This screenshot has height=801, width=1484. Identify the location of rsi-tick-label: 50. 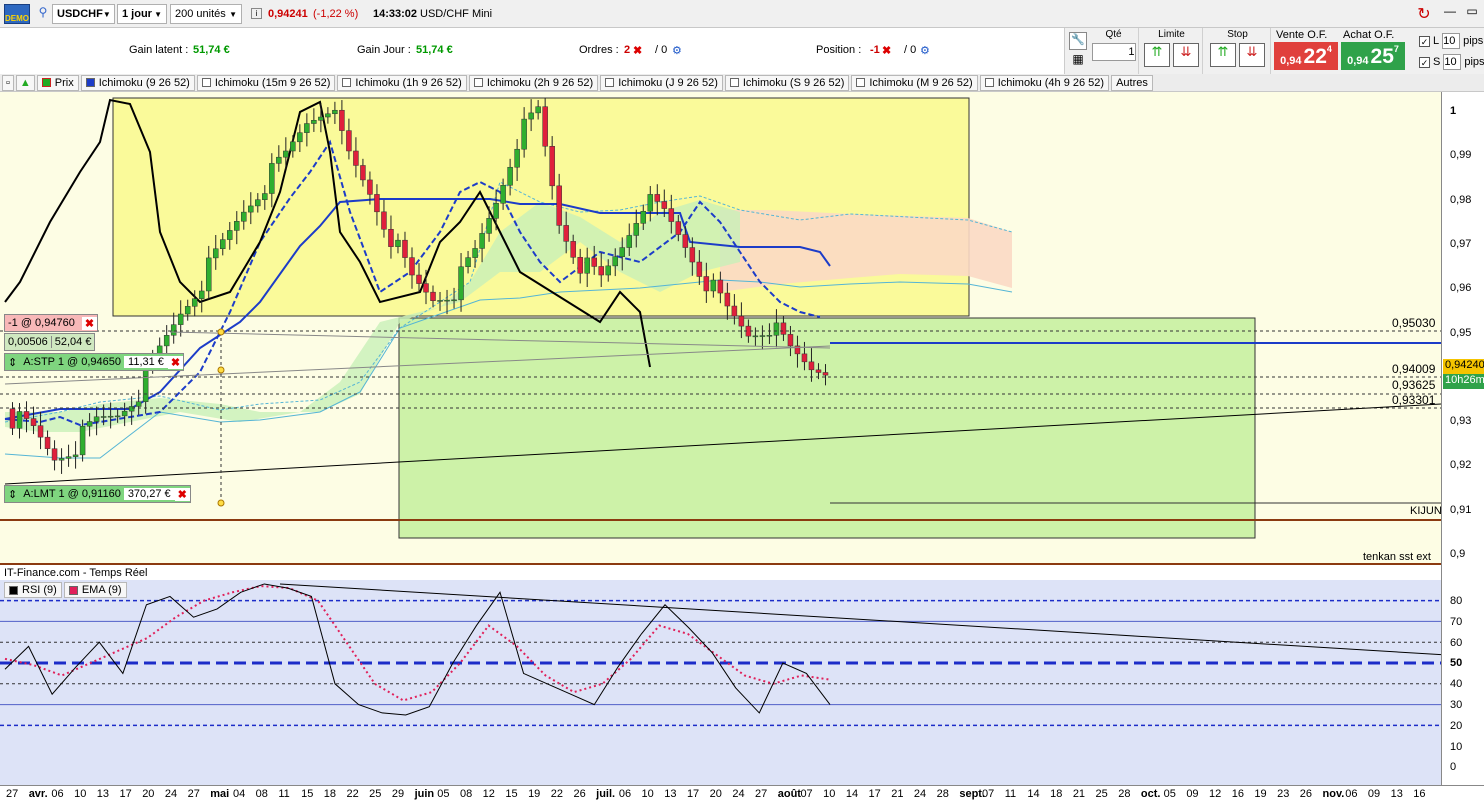
(1456, 663).